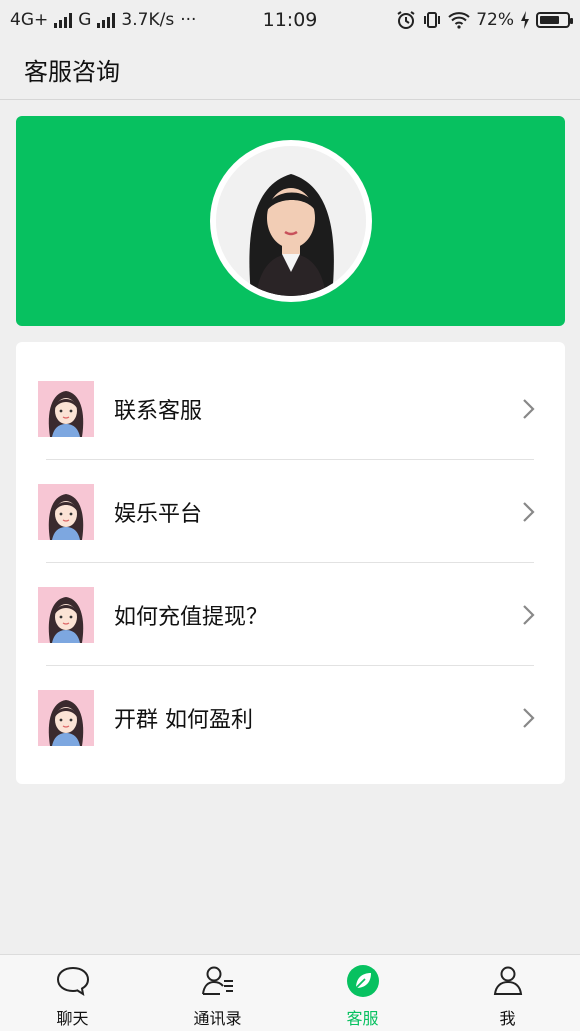 This screenshot has height=1031, width=580. I want to click on battery-icon, so click(554, 20).